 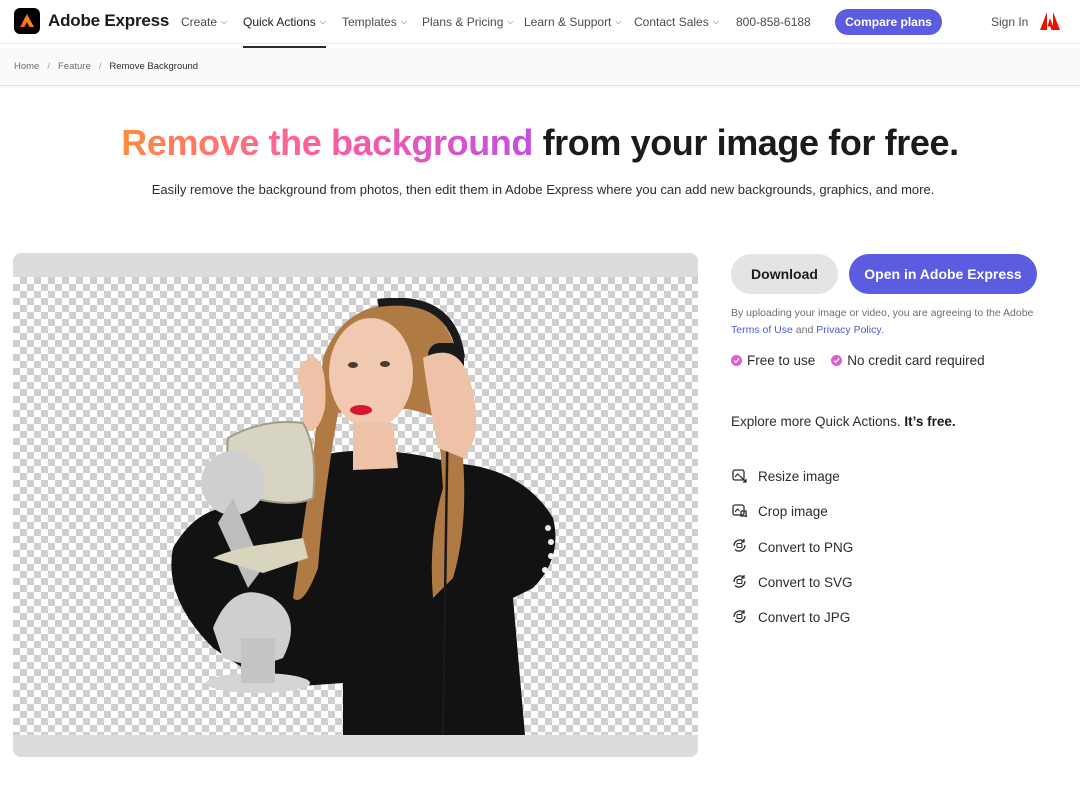 I want to click on legal-and: and, so click(x=804, y=330).